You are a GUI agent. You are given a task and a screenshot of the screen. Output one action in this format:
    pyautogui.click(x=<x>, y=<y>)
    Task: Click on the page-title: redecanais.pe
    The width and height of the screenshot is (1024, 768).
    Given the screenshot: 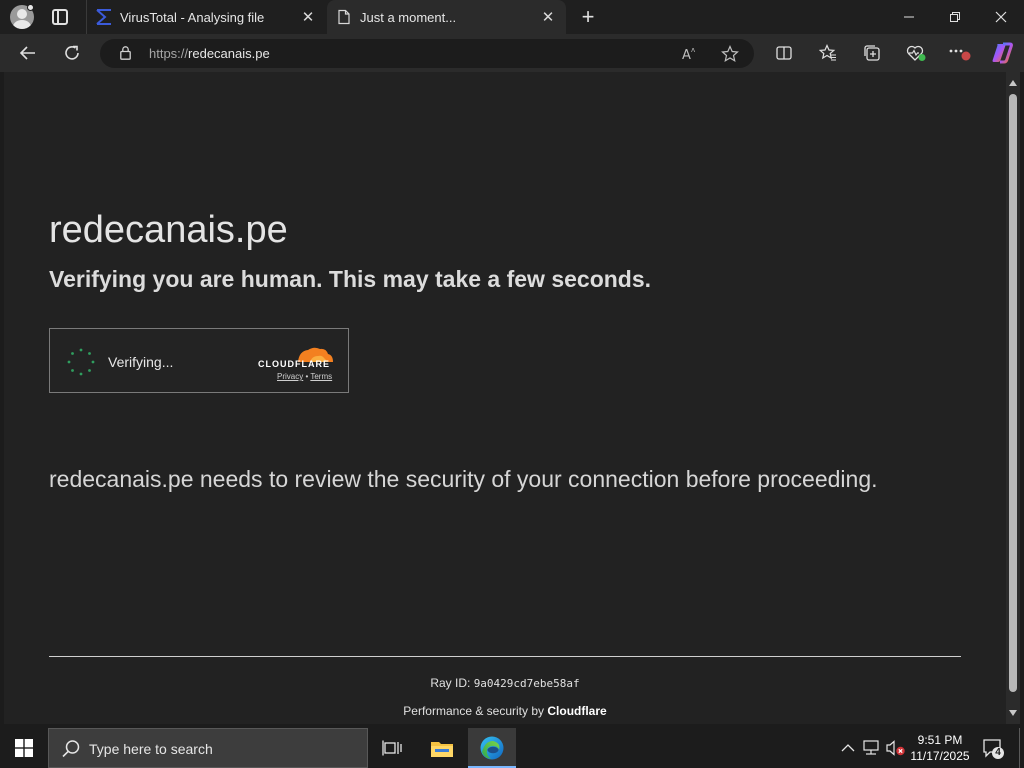 What is the action you would take?
    pyautogui.click(x=168, y=230)
    